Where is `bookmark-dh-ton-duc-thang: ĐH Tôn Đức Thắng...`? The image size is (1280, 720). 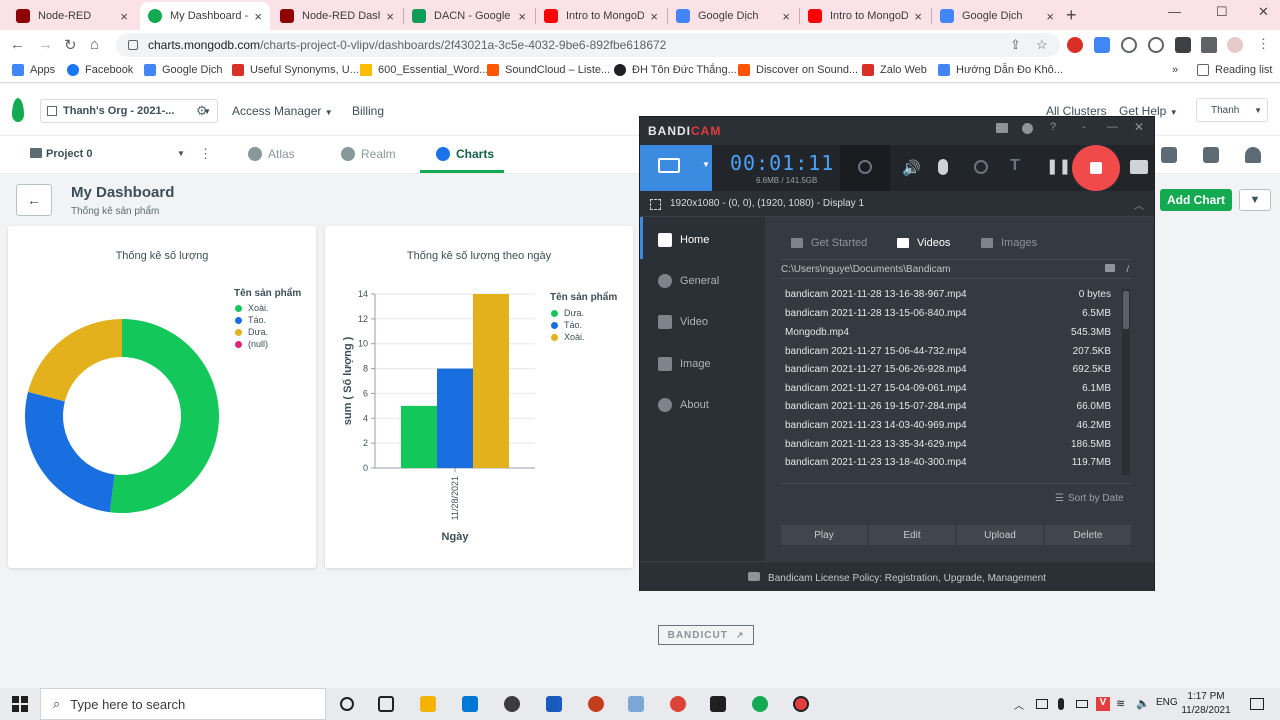 bookmark-dh-ton-duc-thang: ĐH Tôn Đức Thắng... is located at coordinates (675, 70).